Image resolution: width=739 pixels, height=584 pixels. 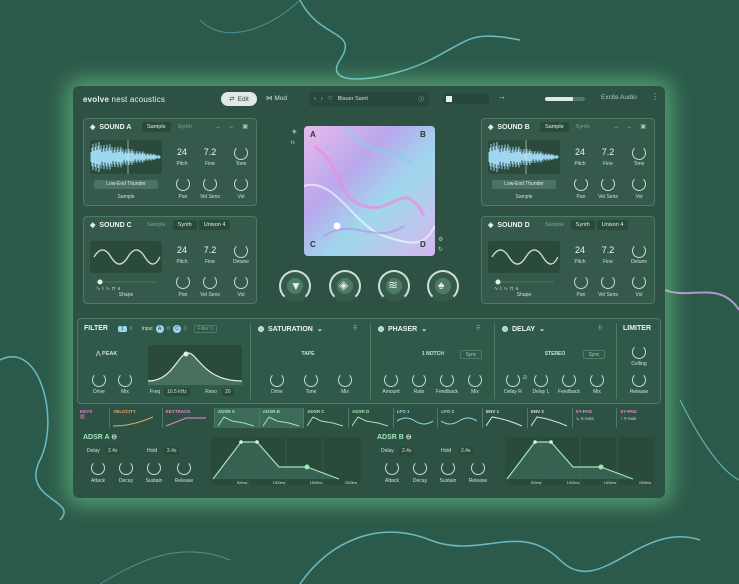 What do you see at coordinates (159, 329) in the screenshot?
I see `input-a-toggle: A` at bounding box center [159, 329].